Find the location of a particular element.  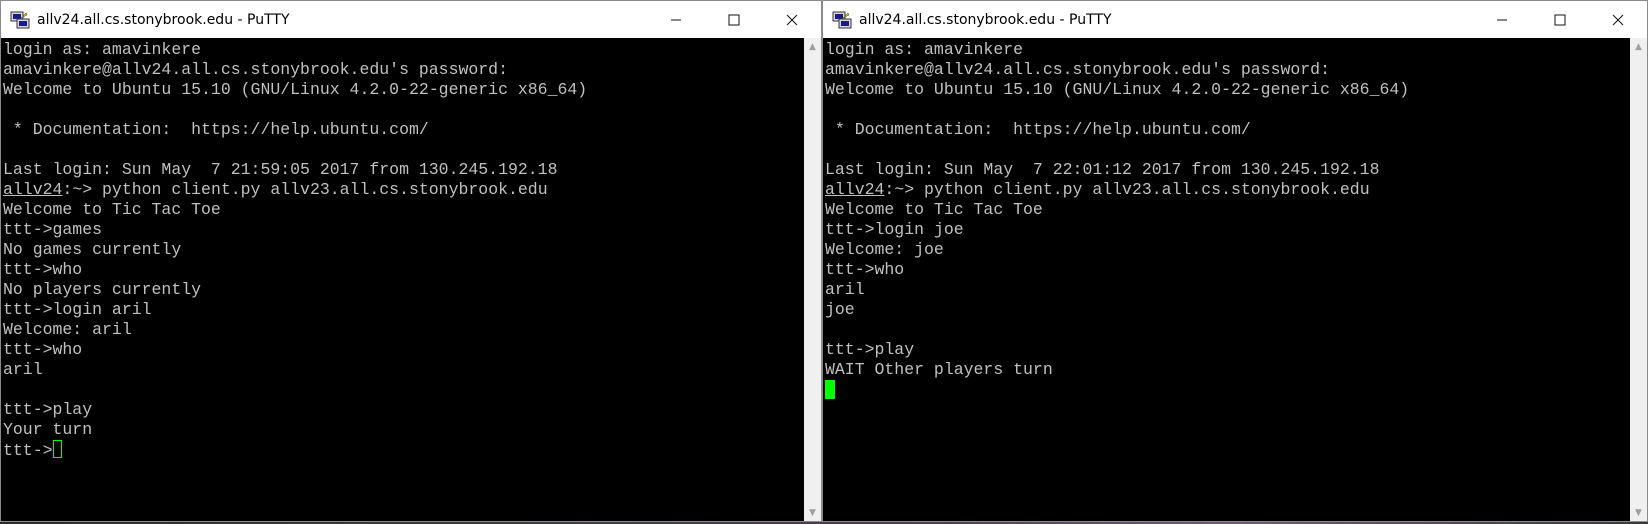

terminal-line-text: joe is located at coordinates (840, 309).